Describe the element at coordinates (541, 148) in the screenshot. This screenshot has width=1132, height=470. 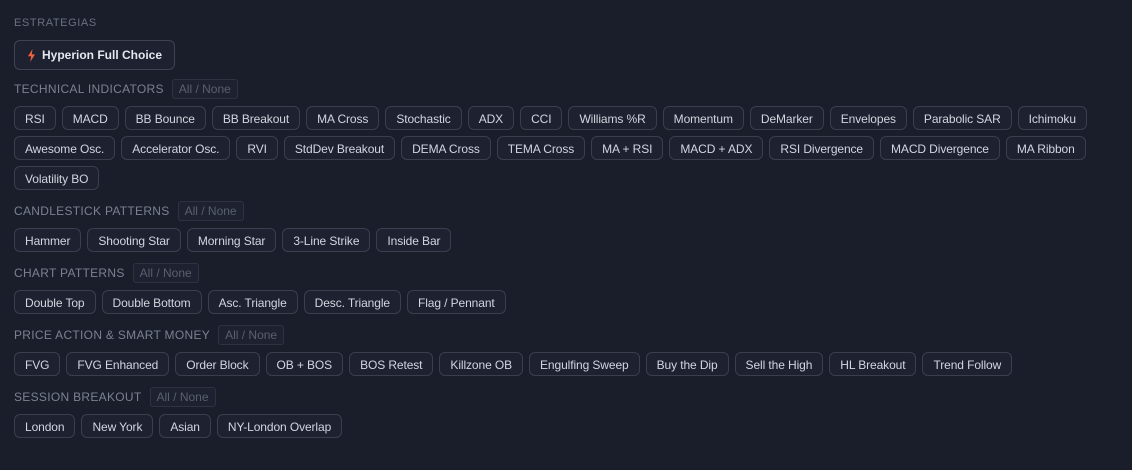
I see `strategy-chip: TEMA Cross` at that location.